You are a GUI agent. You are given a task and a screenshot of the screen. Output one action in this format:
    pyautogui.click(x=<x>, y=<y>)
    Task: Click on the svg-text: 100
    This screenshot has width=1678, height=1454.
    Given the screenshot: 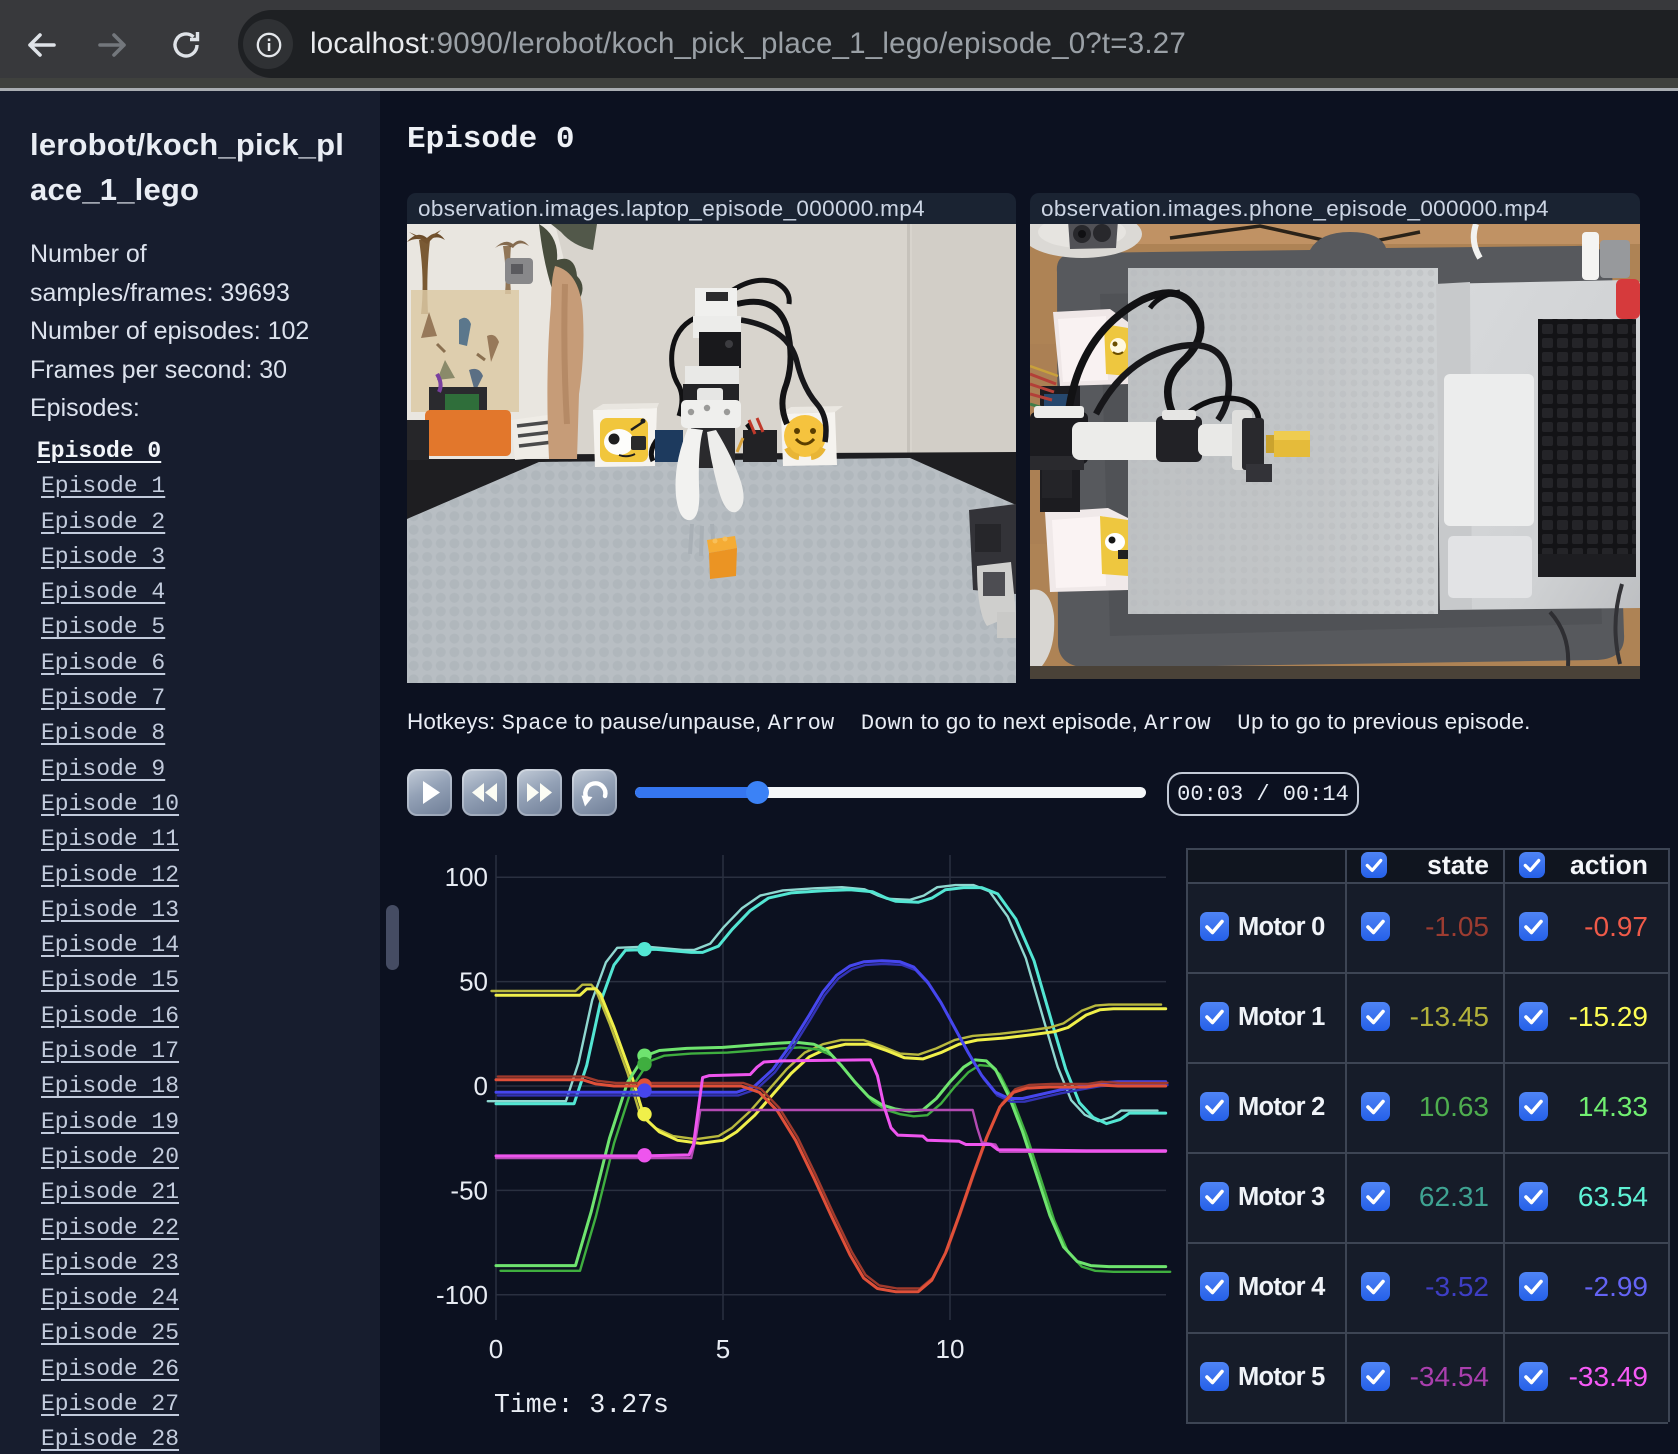 What is the action you would take?
    pyautogui.click(x=466, y=877)
    